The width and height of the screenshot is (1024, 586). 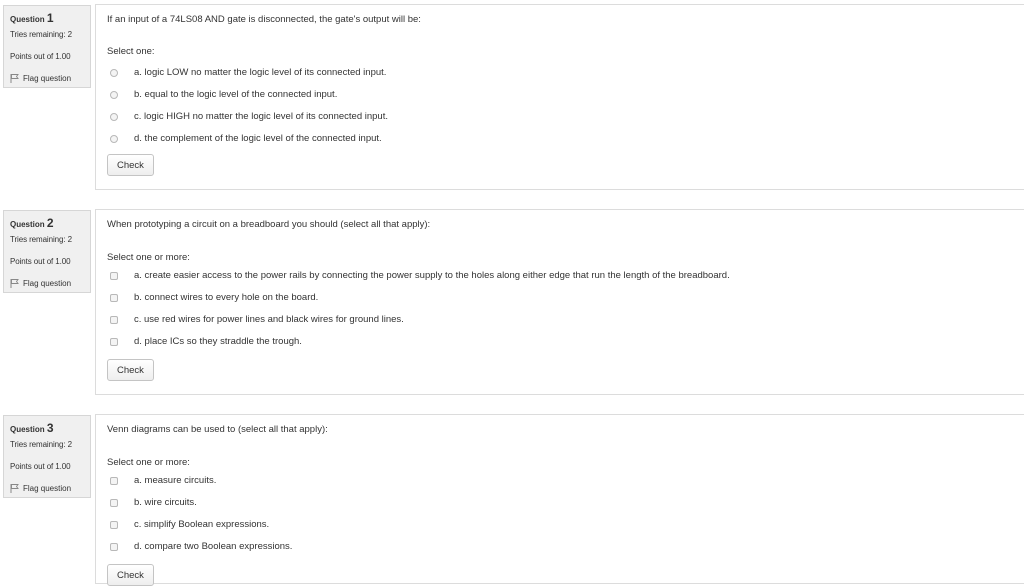 What do you see at coordinates (175, 480) in the screenshot?
I see `answer-label: a. measure circuits.` at bounding box center [175, 480].